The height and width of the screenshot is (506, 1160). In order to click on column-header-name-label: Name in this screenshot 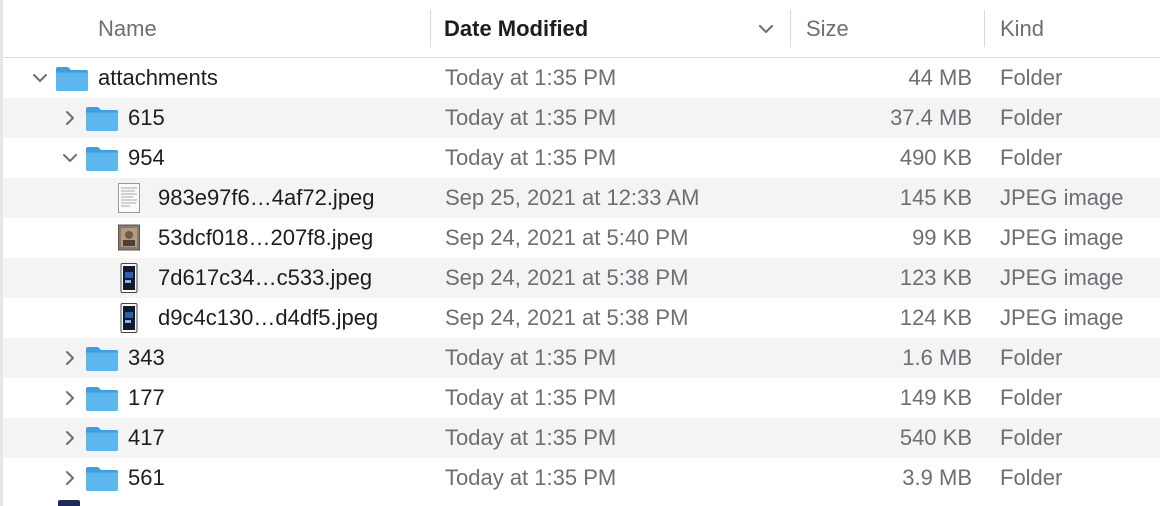, I will do `click(127, 28)`.